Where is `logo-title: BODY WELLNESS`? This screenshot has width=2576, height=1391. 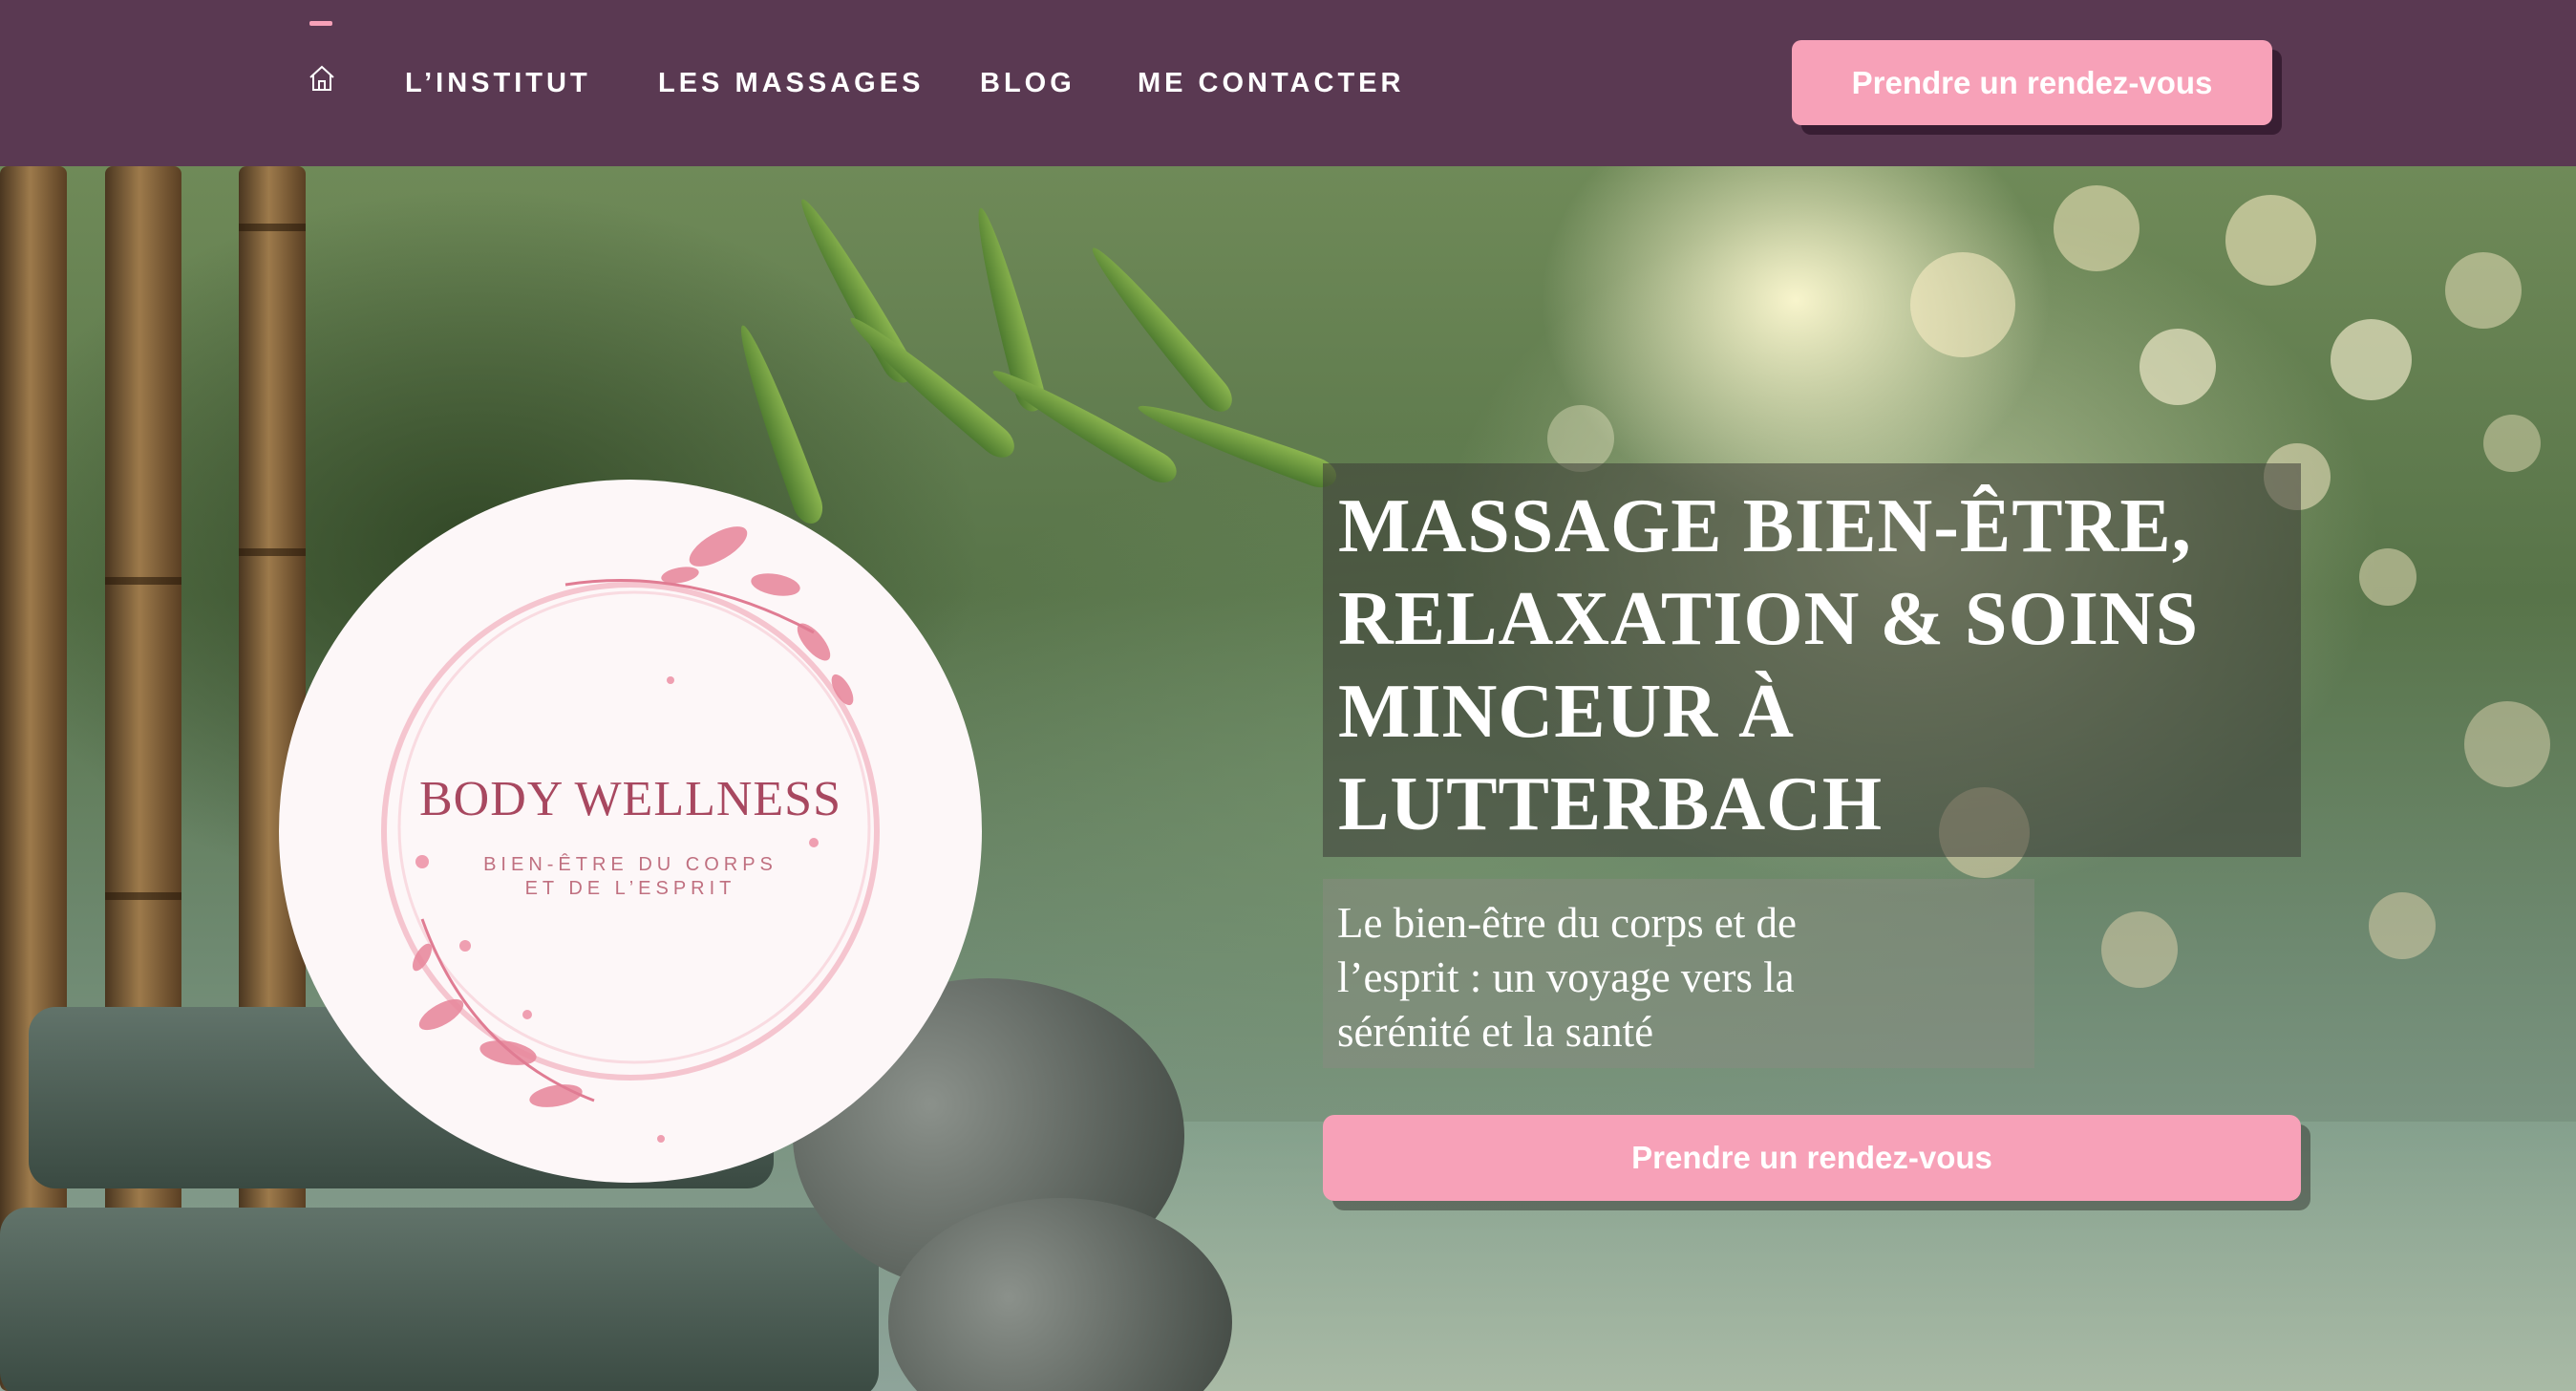 logo-title: BODY WELLNESS is located at coordinates (630, 799).